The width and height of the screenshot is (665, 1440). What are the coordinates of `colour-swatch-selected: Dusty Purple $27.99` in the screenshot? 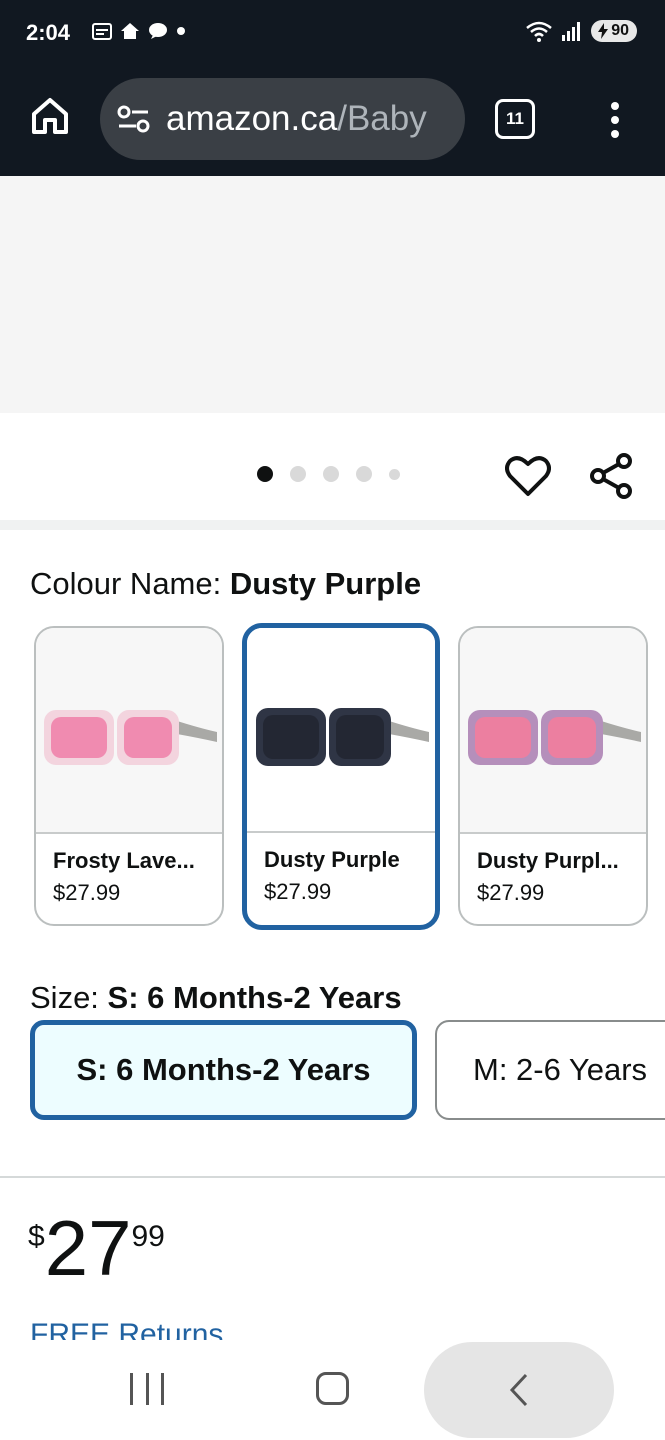 It's located at (341, 776).